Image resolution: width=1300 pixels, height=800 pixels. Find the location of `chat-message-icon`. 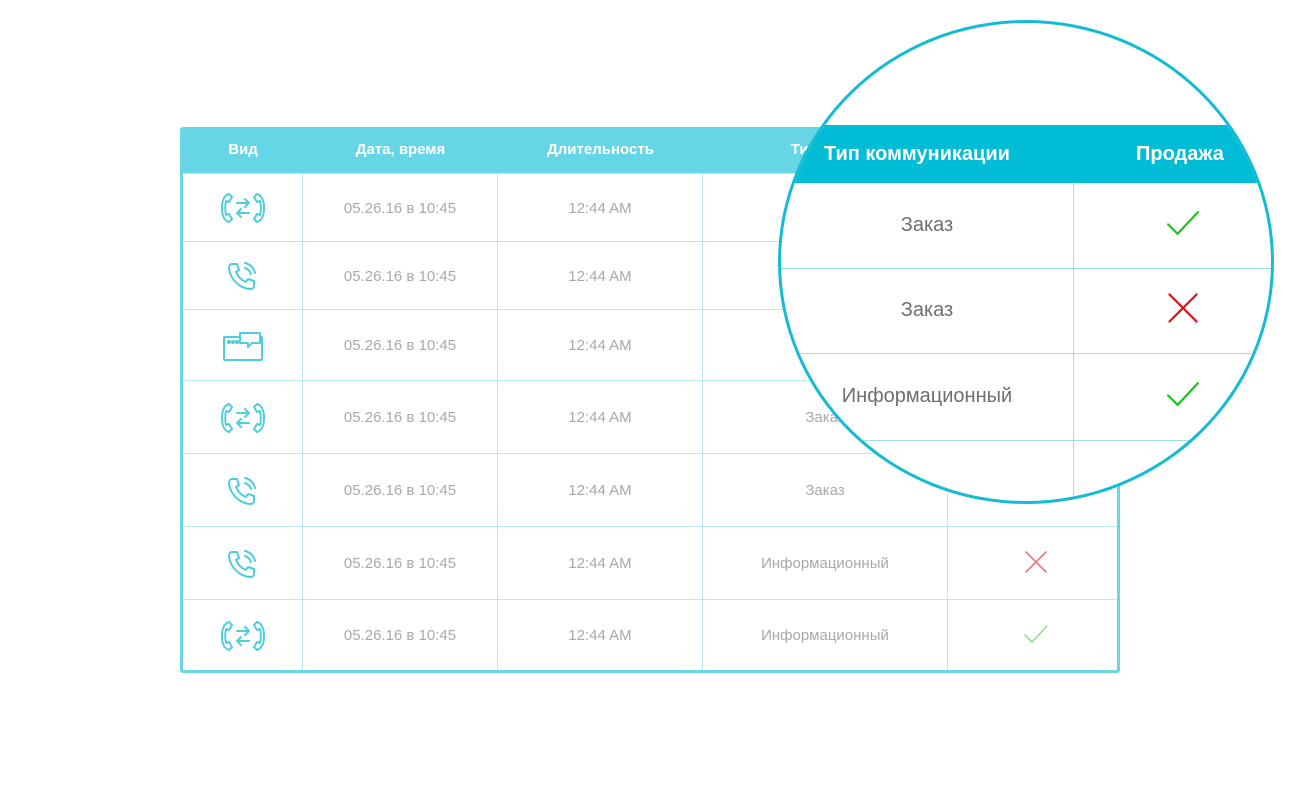

chat-message-icon is located at coordinates (243, 346).